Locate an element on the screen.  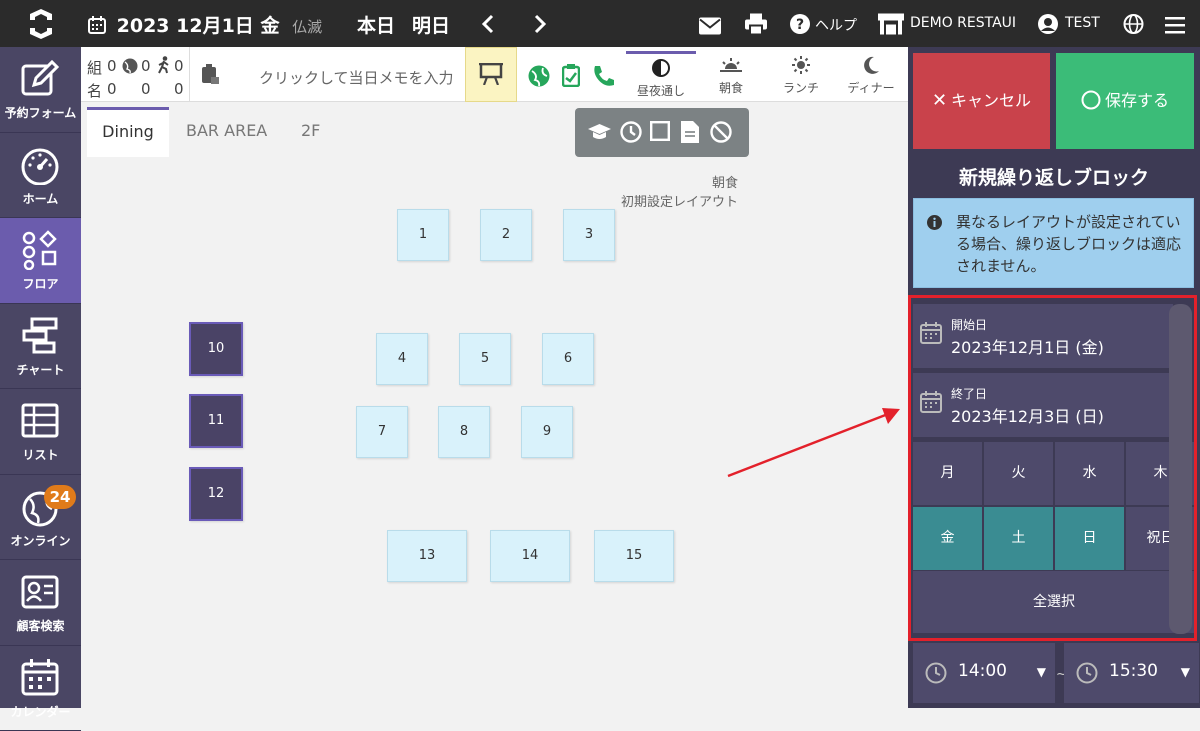
table-11: 11 is located at coordinates (216, 421).